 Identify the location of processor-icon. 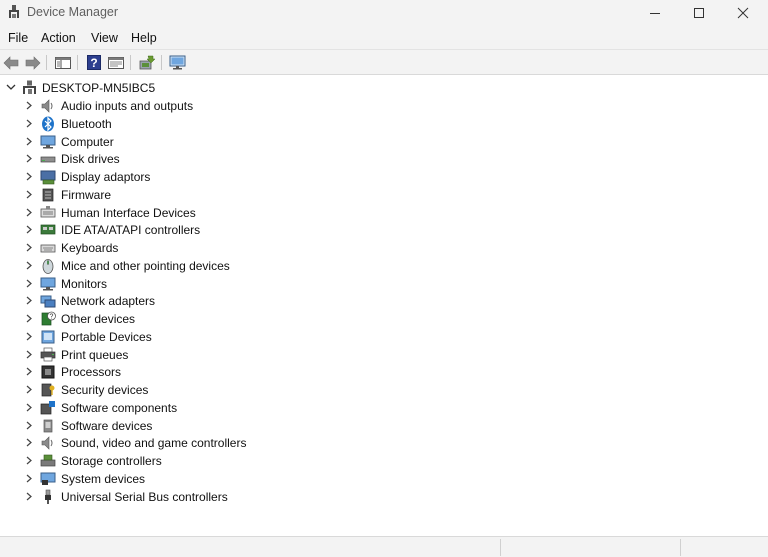
(48, 372).